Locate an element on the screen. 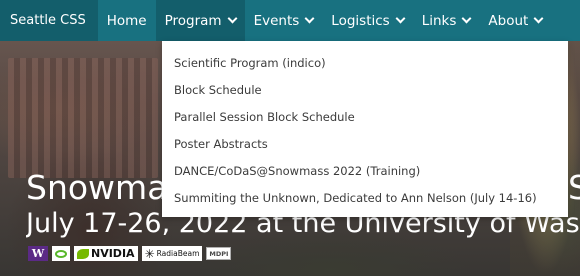  nav-links-label: Links is located at coordinates (439, 20).